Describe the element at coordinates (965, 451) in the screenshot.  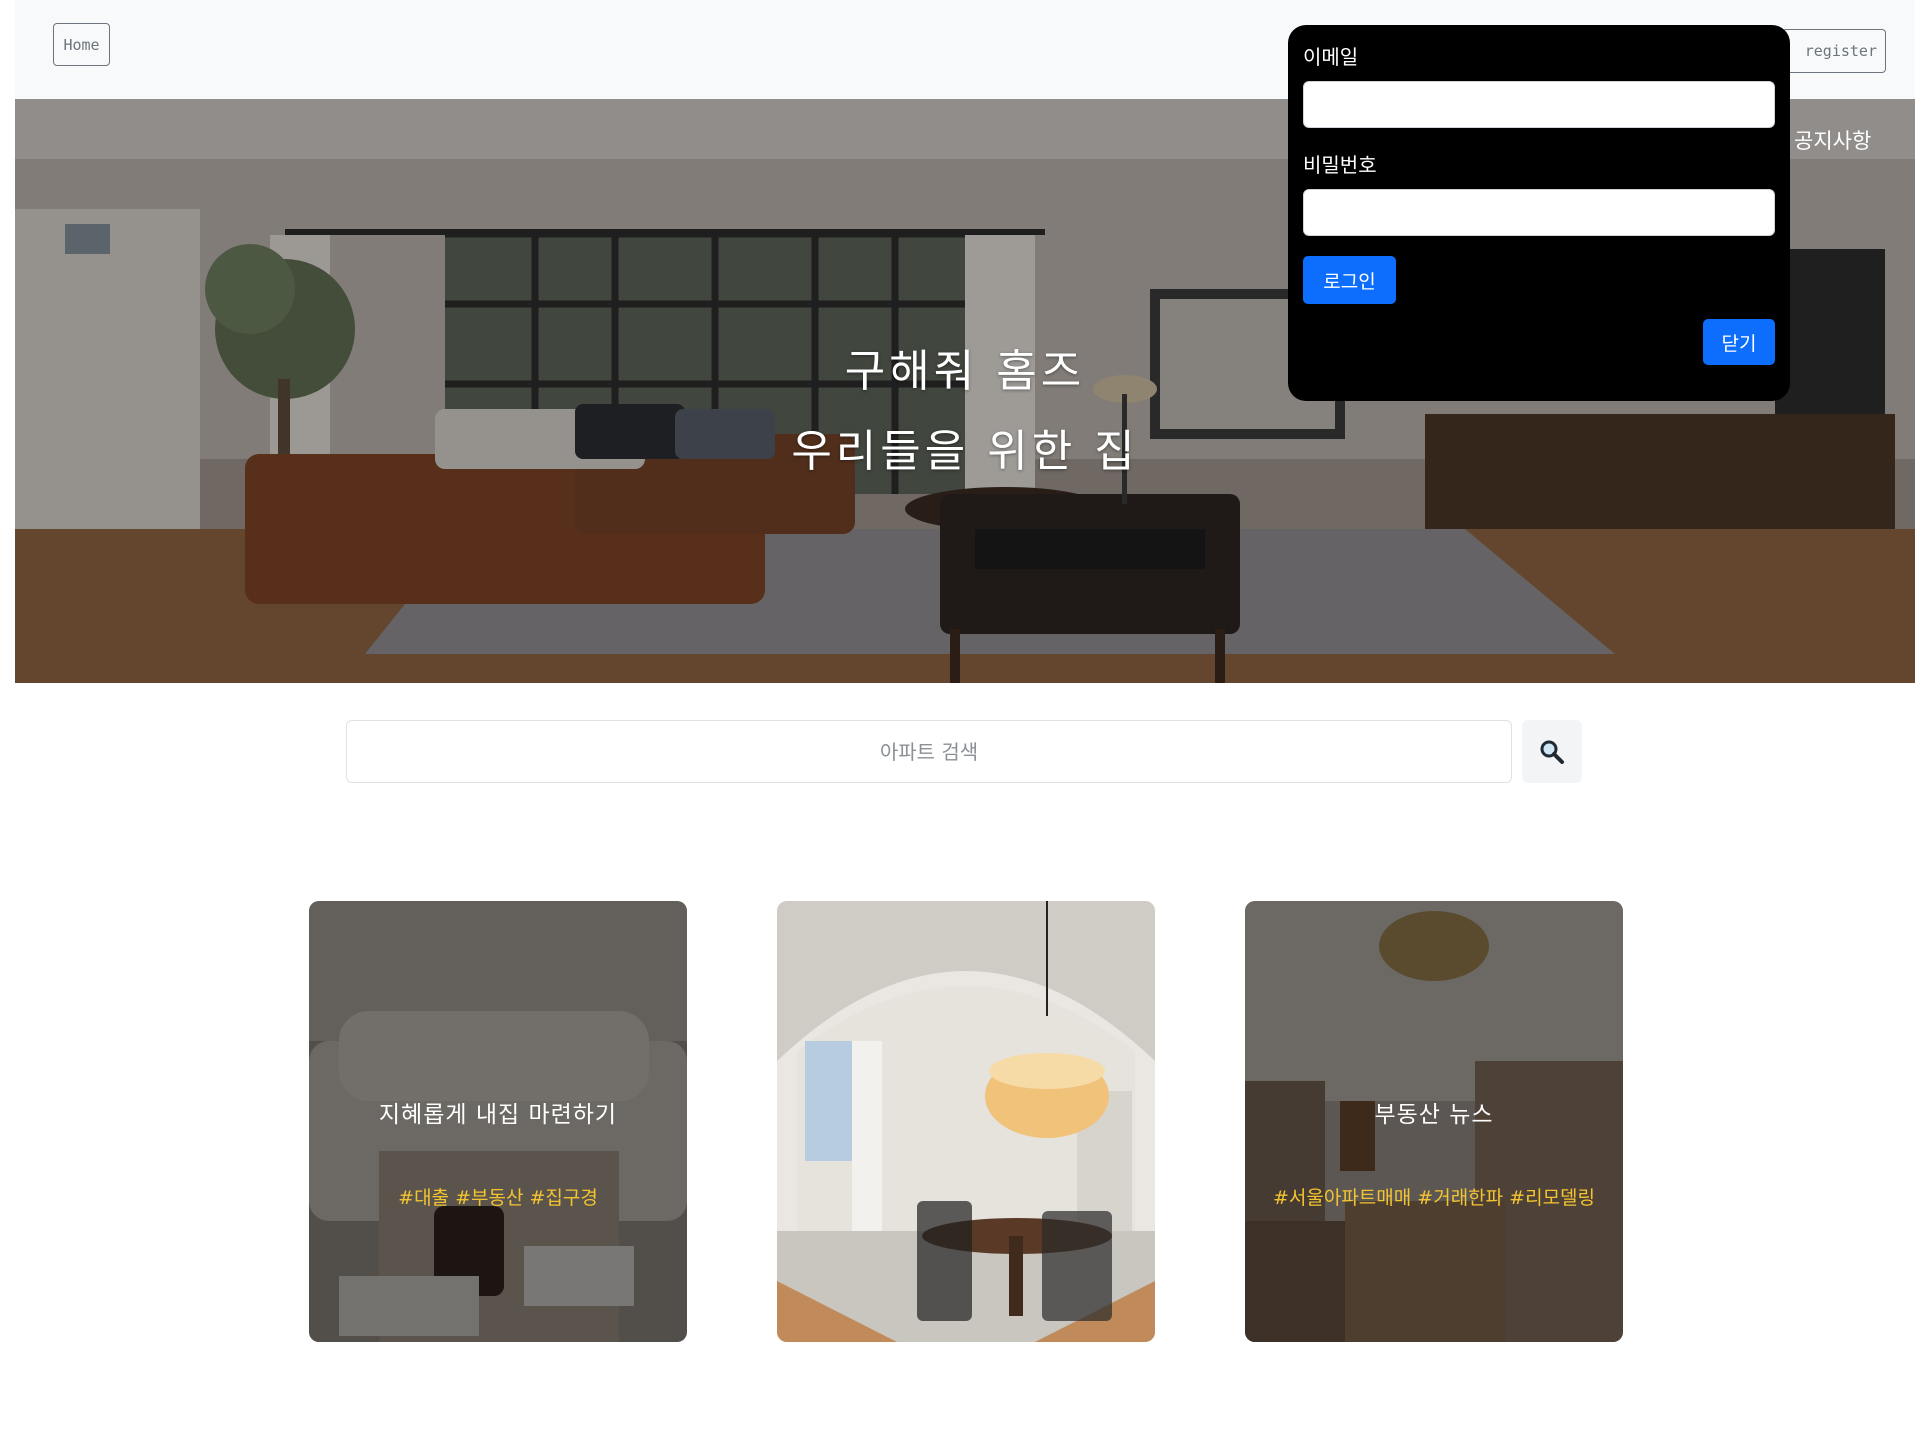
I see `hero-subtitle: 우리들을 위한 집` at that location.